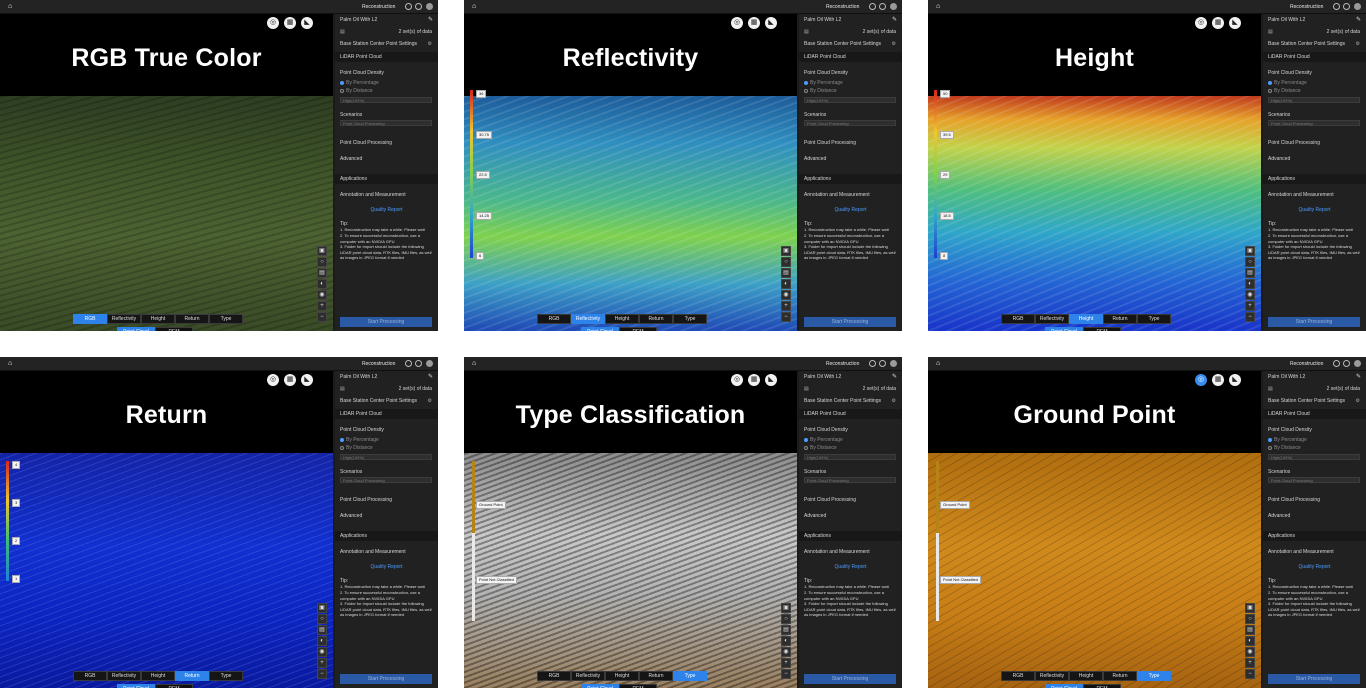  I want to click on quality-report-link: Quality Report, so click(386, 210).